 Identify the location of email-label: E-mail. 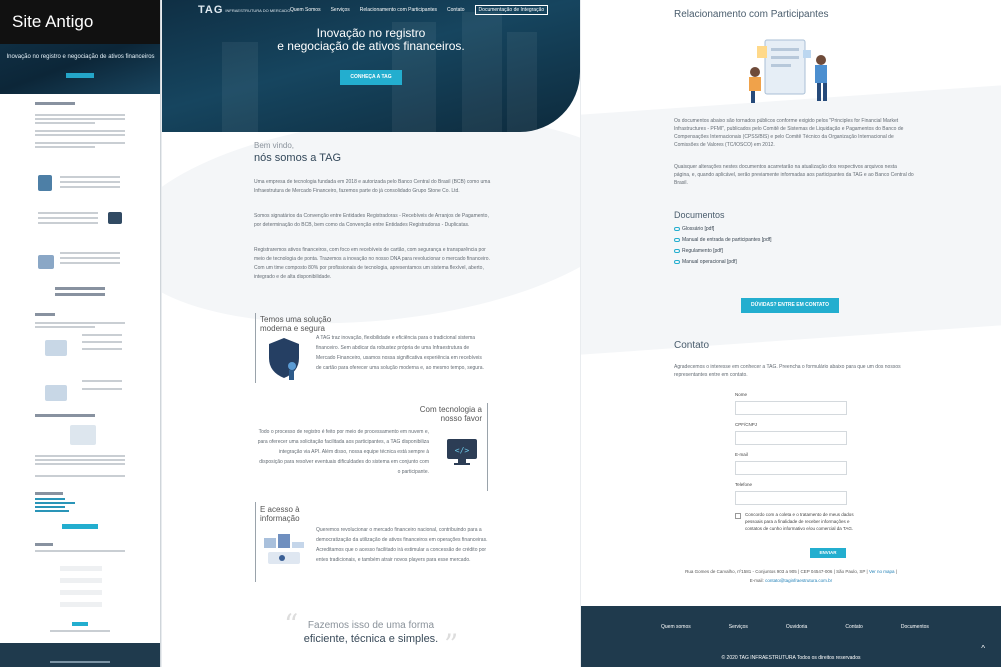
(741, 454).